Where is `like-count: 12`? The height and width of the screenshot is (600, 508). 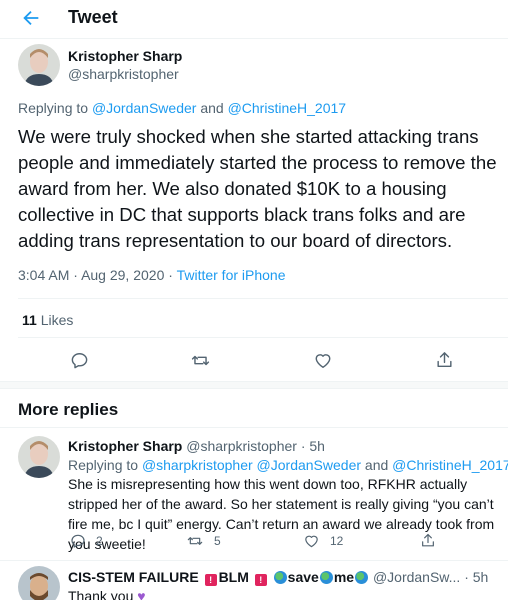 like-count: 12 is located at coordinates (337, 541).